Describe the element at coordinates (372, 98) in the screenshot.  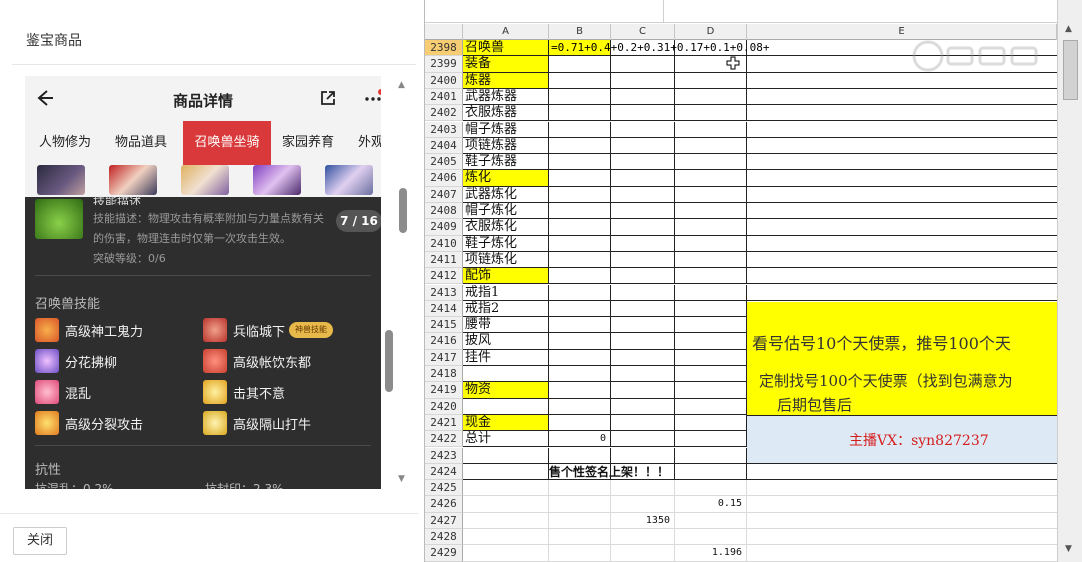
I see `more-icon` at that location.